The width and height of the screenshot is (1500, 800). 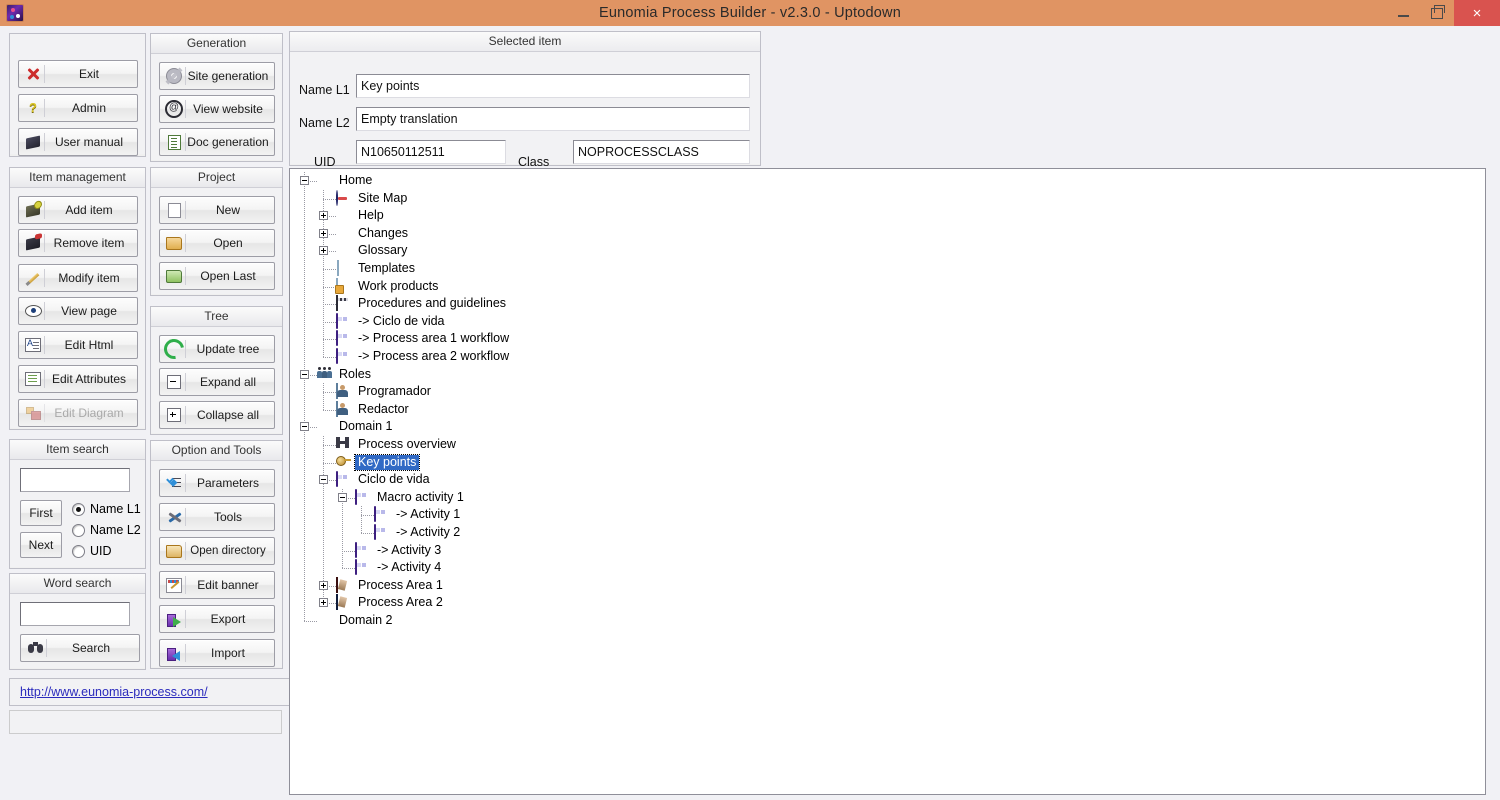 I want to click on tree-node: Process Area 2, so click(x=391, y=602).